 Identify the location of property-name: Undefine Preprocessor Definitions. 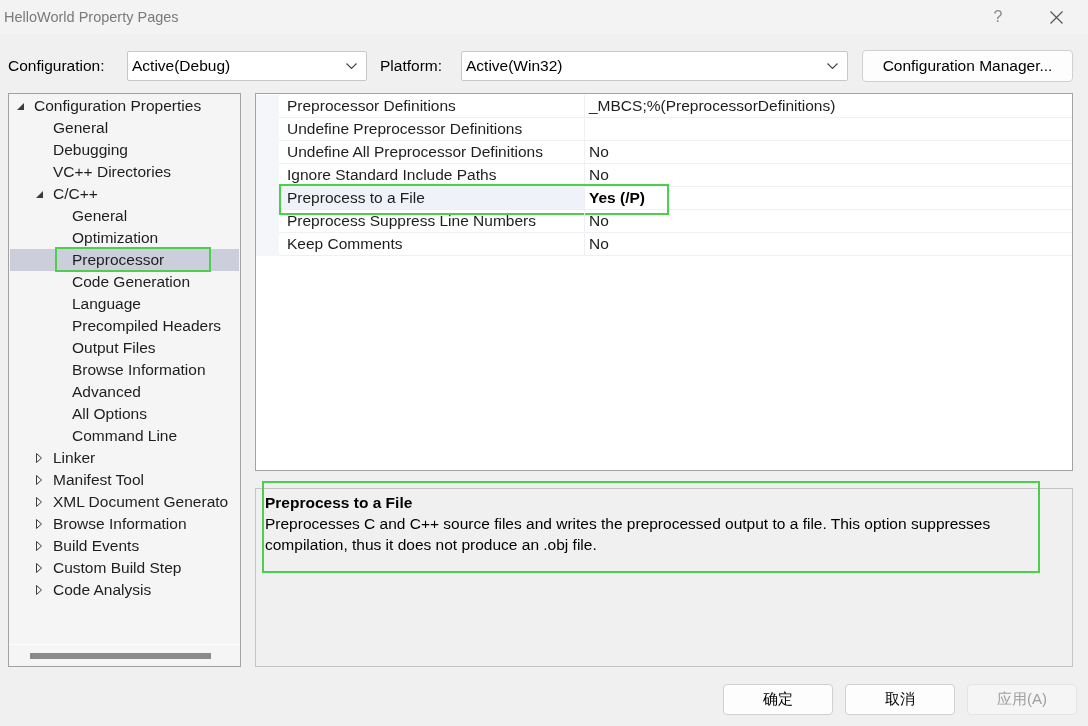
(432, 129).